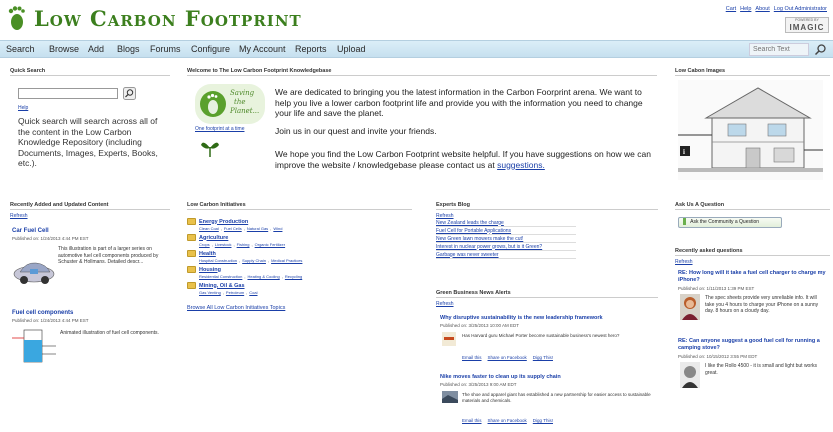 The image size is (833, 432). I want to click on category-link: Mining, Oil & Gas, so click(222, 286).